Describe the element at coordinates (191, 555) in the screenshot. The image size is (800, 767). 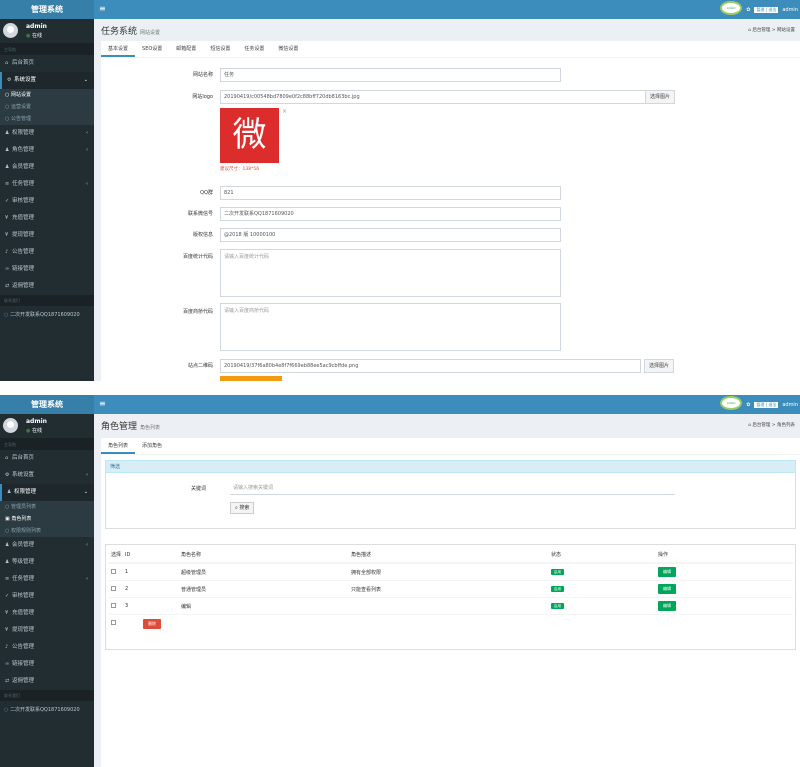
I see `col-name: 角色名称` at that location.